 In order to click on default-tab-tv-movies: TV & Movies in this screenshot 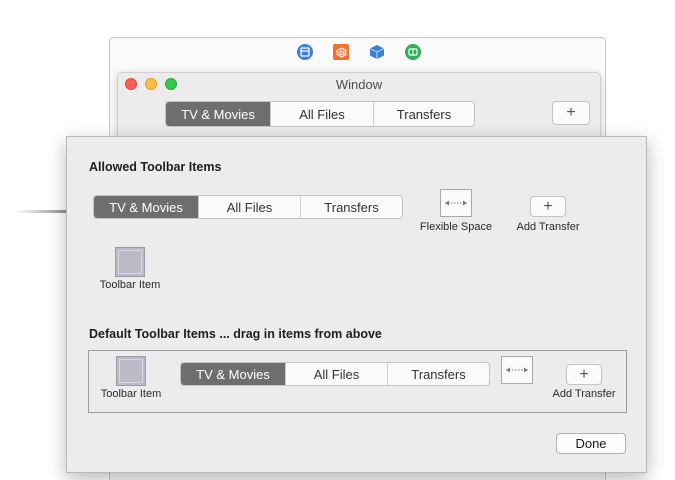, I will do `click(233, 374)`.